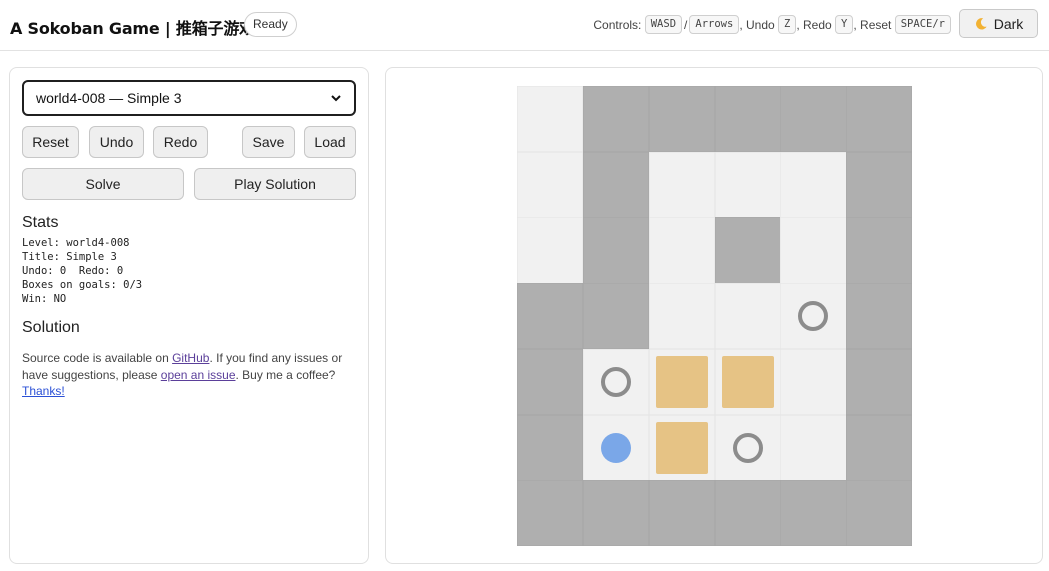 Image resolution: width=1049 pixels, height=571 pixels. What do you see at coordinates (617, 24) in the screenshot?
I see `controls-label: Controls:` at bounding box center [617, 24].